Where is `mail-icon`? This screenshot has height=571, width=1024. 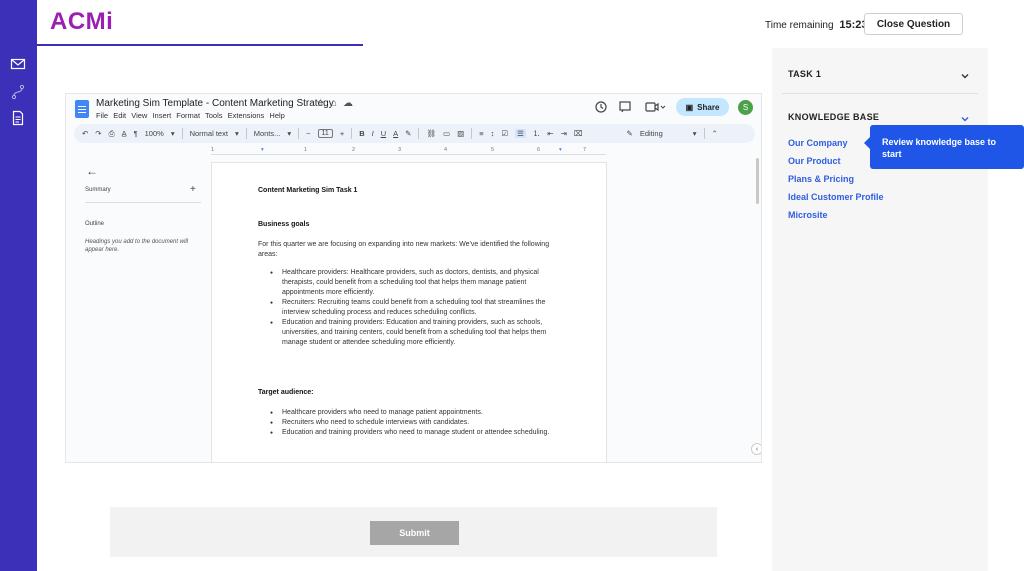 mail-icon is located at coordinates (18, 64).